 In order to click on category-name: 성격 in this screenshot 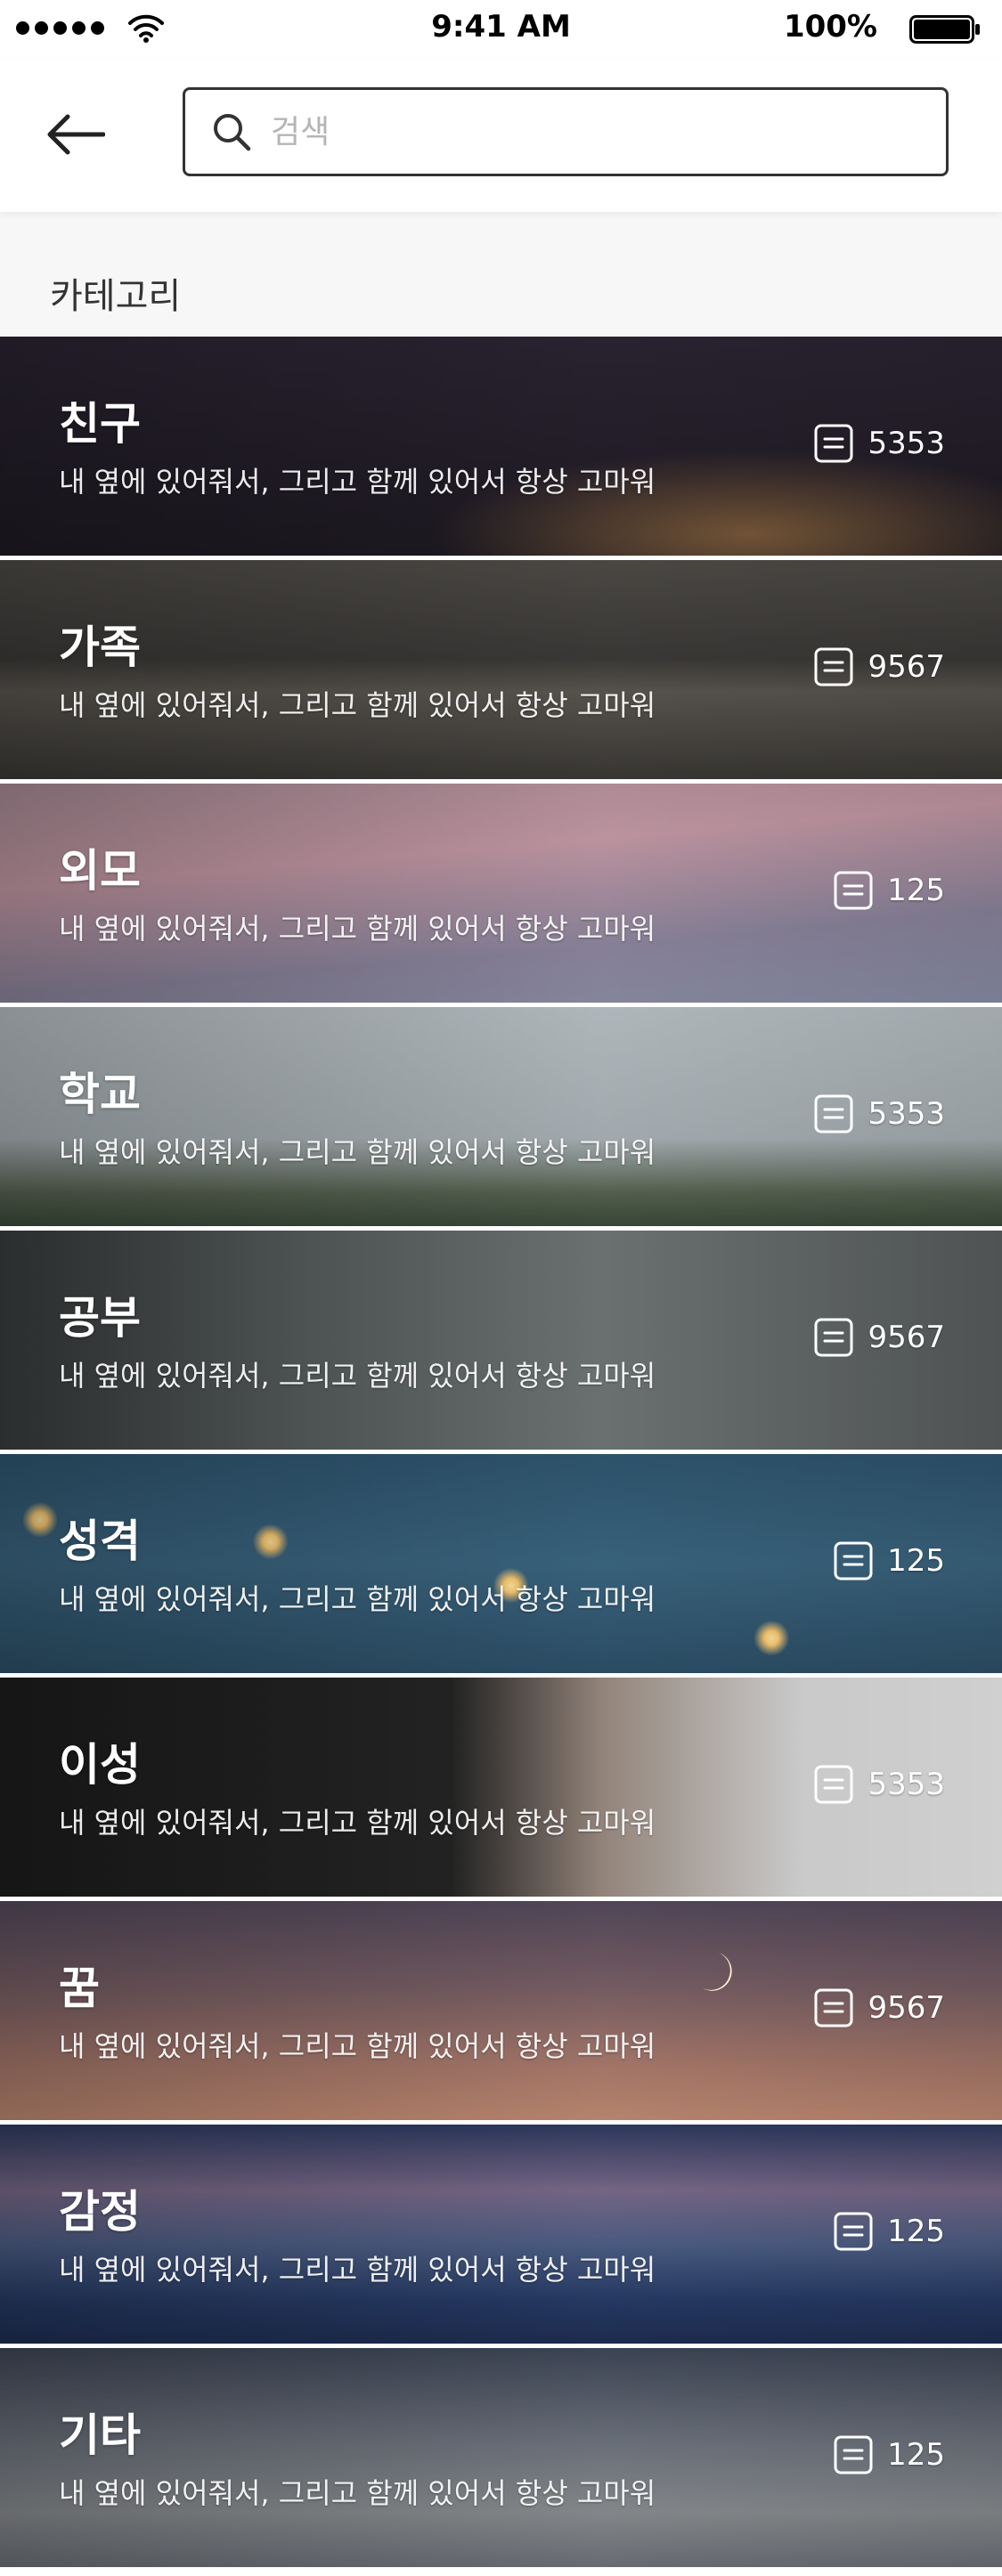, I will do `click(100, 1541)`.